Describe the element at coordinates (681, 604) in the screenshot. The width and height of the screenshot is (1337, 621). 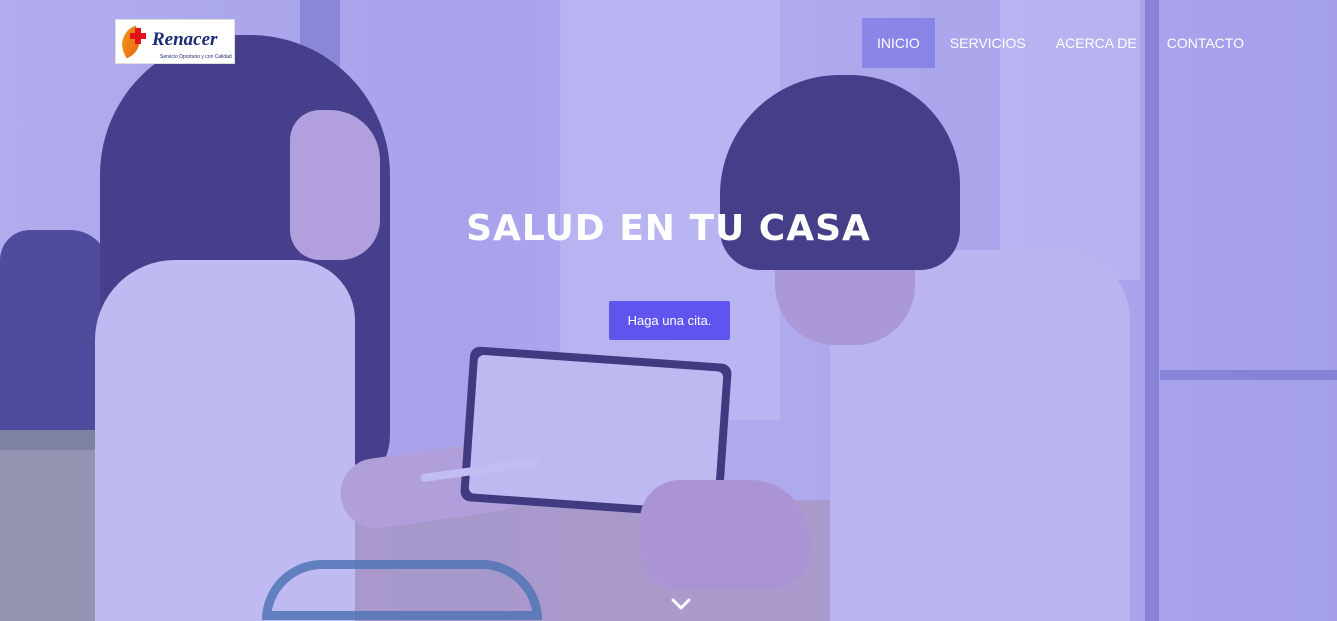
I see `chevron-down-icon` at that location.